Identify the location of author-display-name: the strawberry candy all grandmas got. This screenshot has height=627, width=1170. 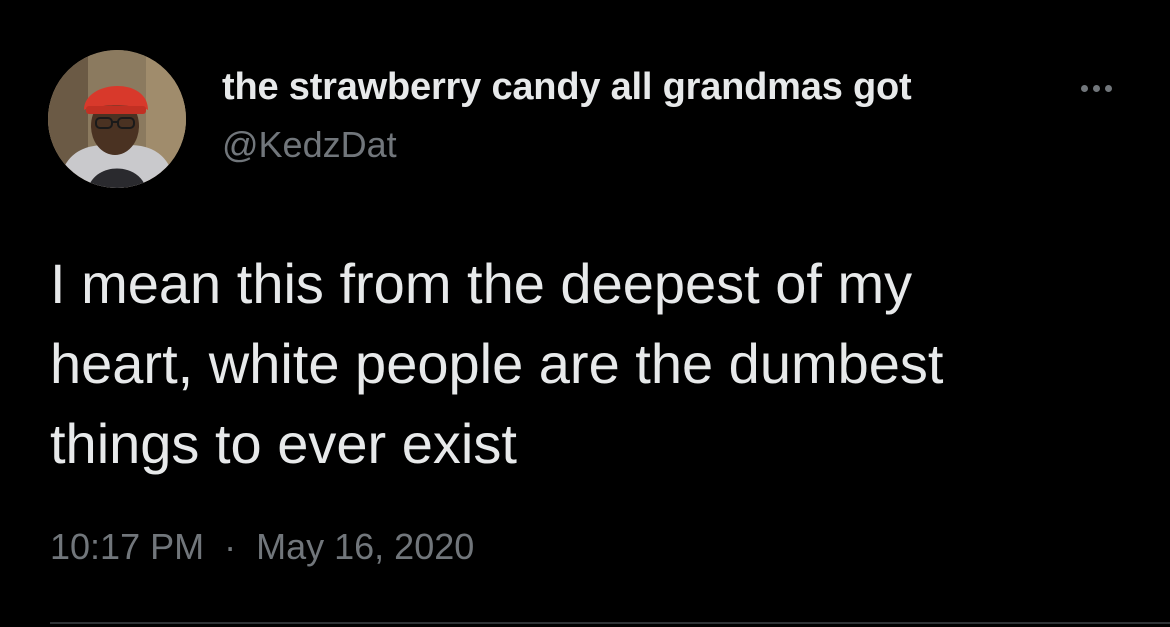
(567, 87).